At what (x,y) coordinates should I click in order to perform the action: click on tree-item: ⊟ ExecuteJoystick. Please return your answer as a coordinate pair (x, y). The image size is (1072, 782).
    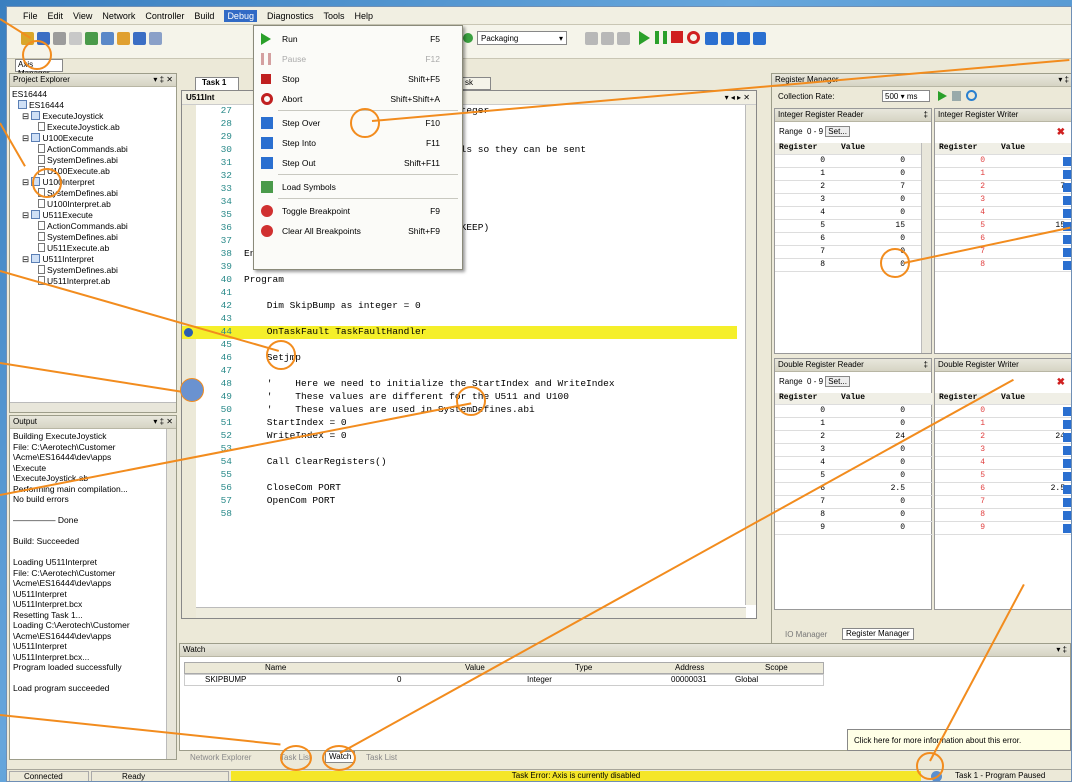
    Looking at the image, I should click on (93, 116).